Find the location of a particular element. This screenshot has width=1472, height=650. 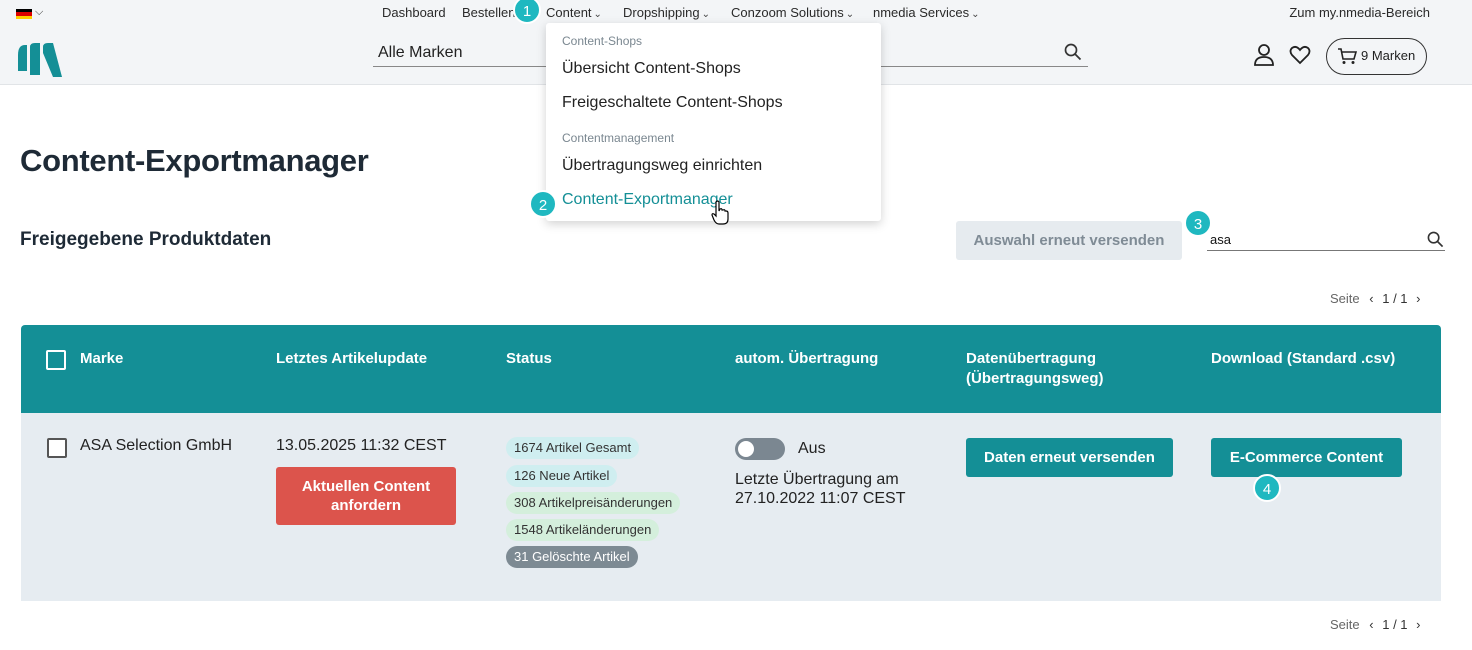

nav-label: Content is located at coordinates (569, 12).